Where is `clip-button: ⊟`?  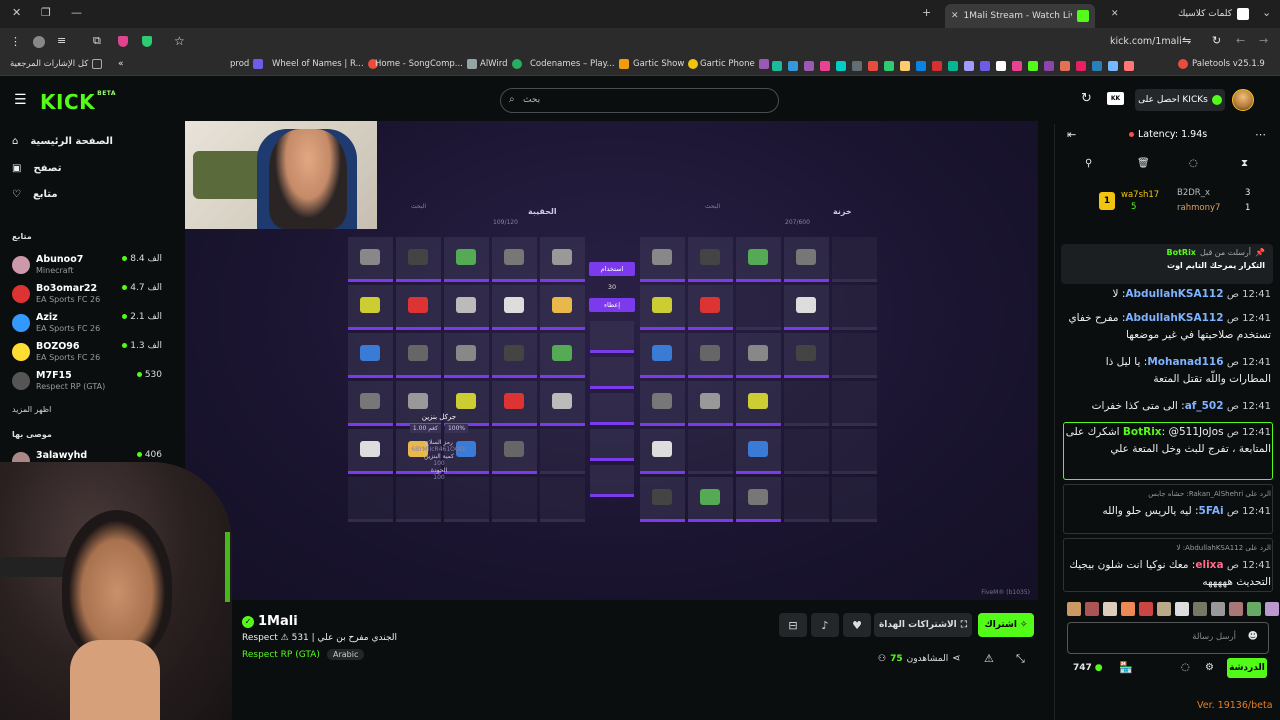
clip-button: ⊟ is located at coordinates (793, 625).